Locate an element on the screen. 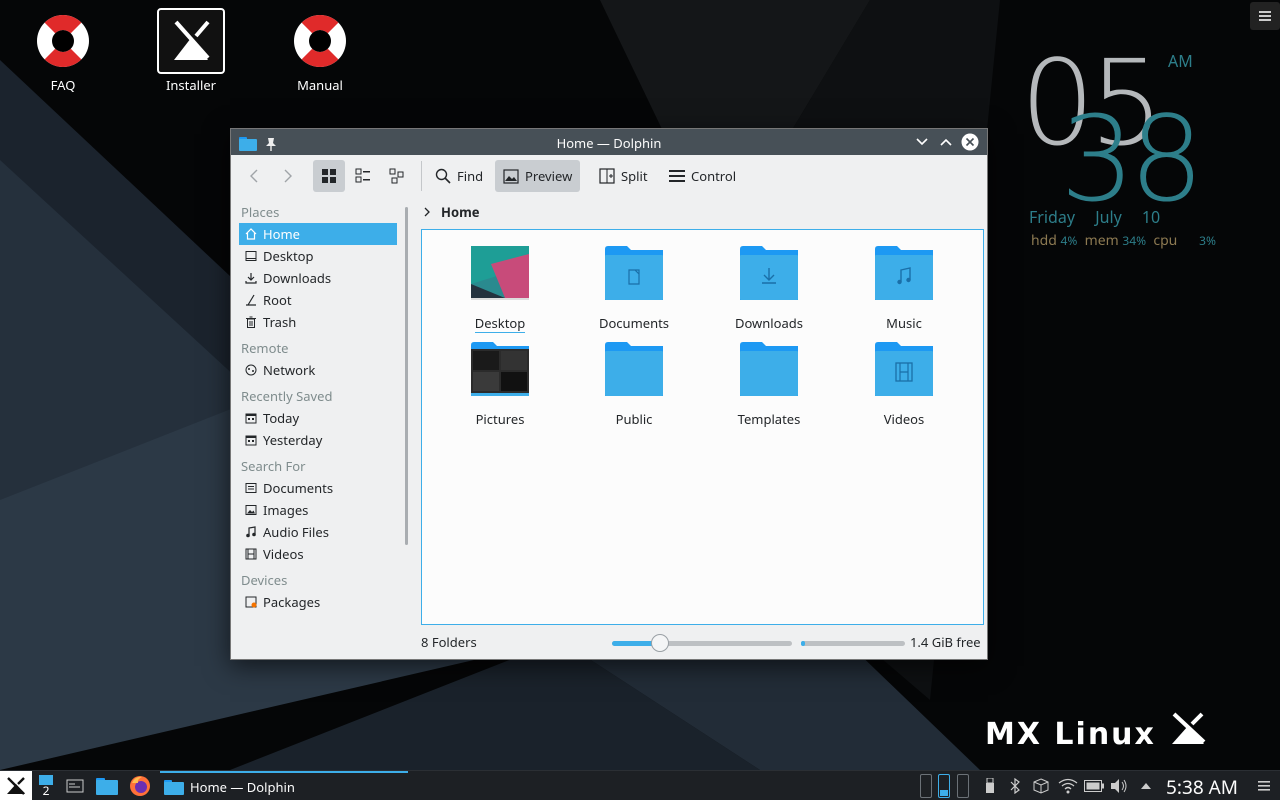 Image resolution: width=1280 pixels, height=800 pixels. window-titlebar: Home — Dolphin is located at coordinates (609, 142).